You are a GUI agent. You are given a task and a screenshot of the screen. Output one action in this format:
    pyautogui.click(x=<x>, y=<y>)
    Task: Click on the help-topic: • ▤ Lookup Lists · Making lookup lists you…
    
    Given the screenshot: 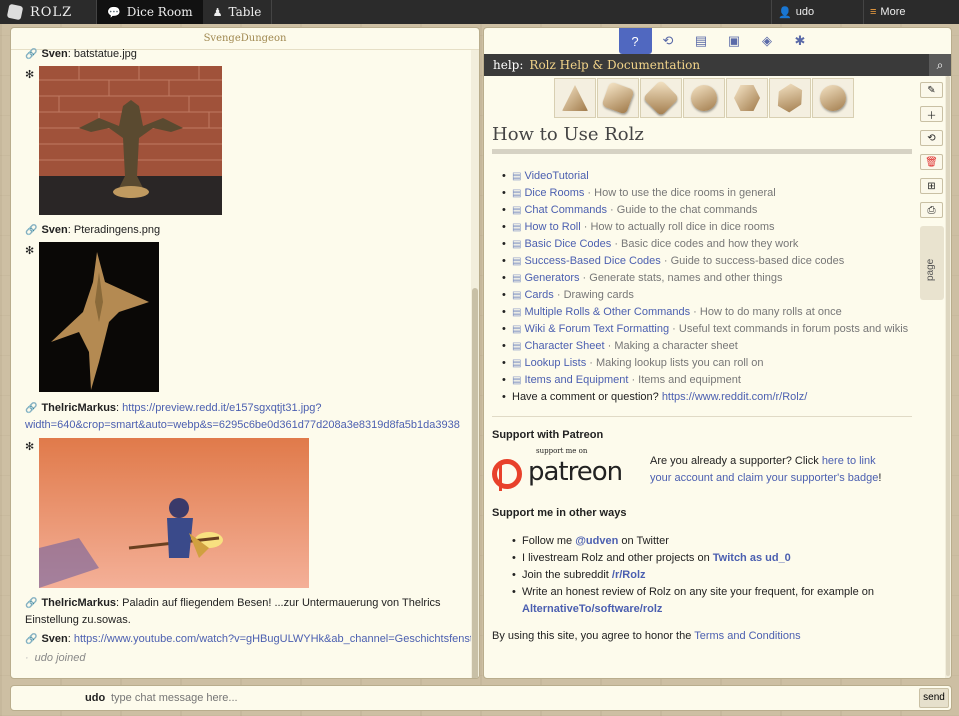 What is the action you would take?
    pyautogui.click(x=633, y=363)
    